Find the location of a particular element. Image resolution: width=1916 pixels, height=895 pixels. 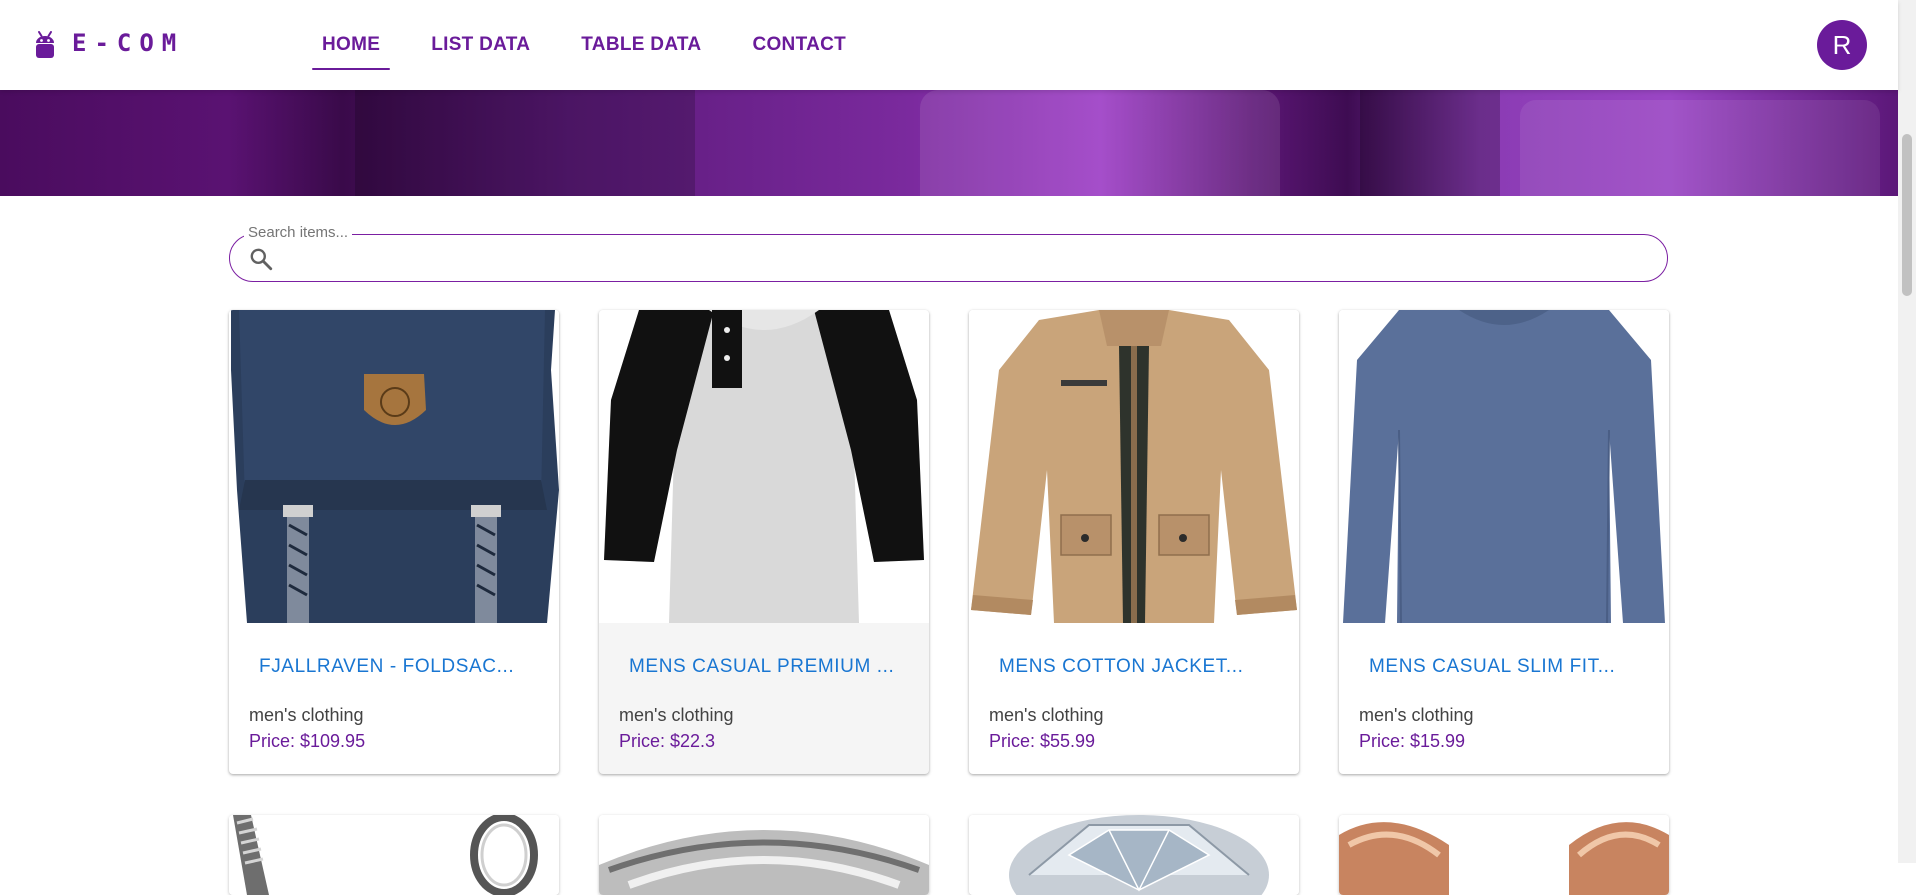

product-image-diamond-ring is located at coordinates (1134, 855).